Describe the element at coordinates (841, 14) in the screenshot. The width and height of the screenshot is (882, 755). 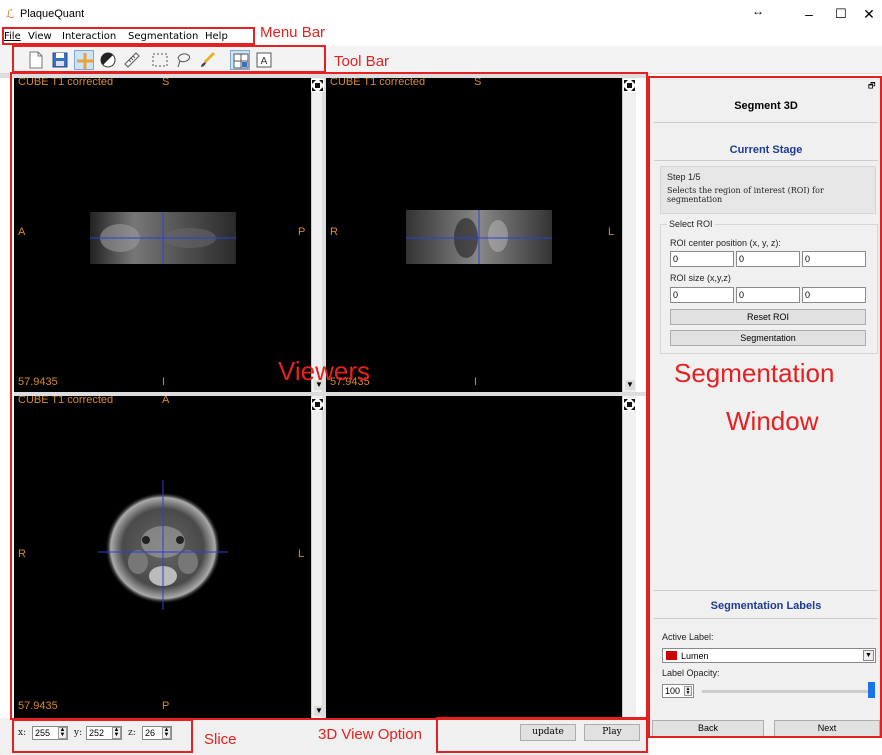
I see `maximize-button: ☐` at that location.